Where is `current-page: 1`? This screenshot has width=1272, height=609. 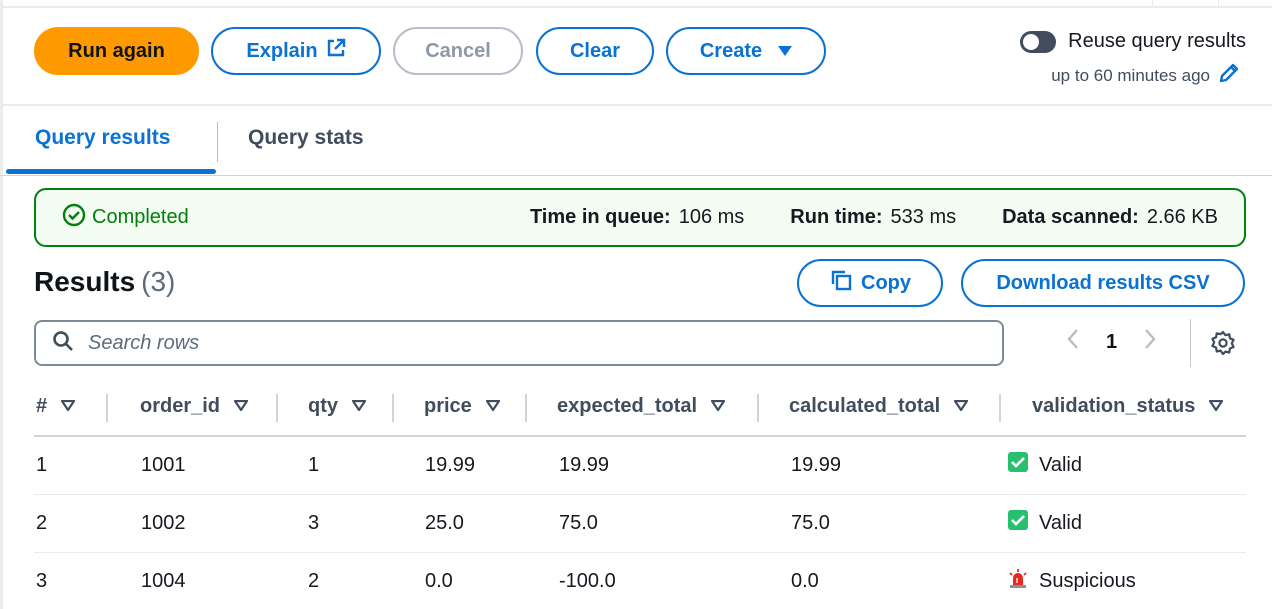
current-page: 1 is located at coordinates (1111, 342).